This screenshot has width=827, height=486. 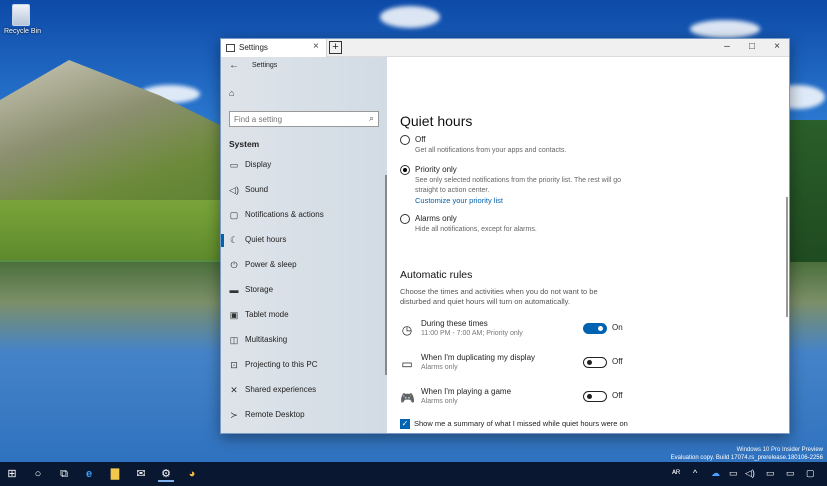 I want to click on sidebar-item-storage: ▬ Storage, so click(x=304, y=292).